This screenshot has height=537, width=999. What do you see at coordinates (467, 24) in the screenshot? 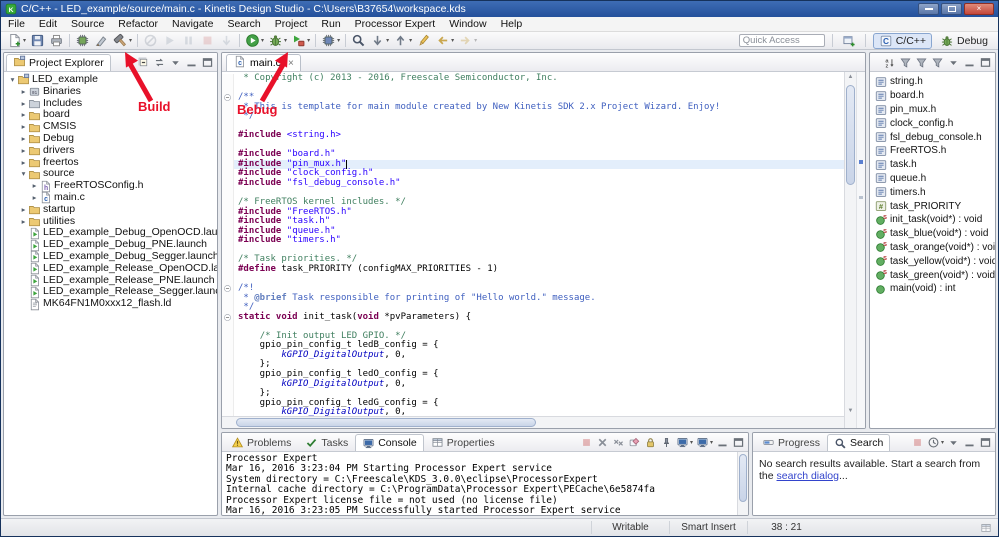
I see `menu-window: Window` at bounding box center [467, 24].